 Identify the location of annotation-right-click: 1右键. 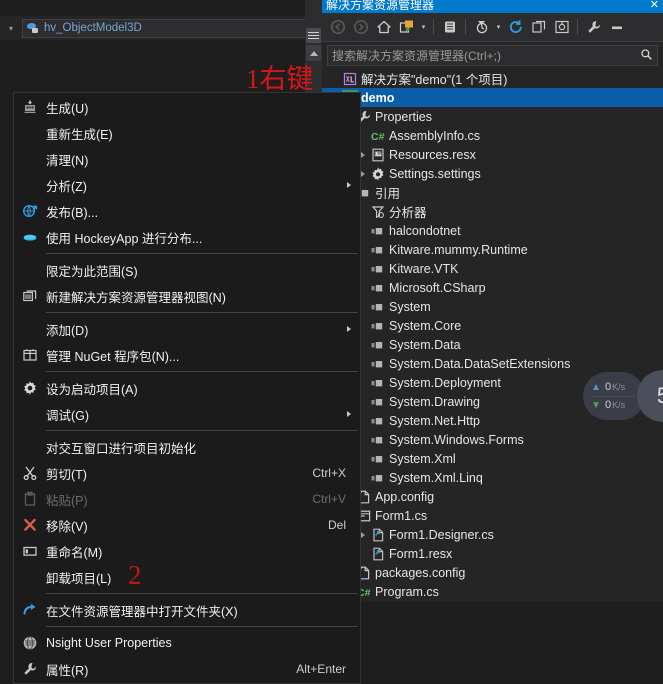
(280, 79).